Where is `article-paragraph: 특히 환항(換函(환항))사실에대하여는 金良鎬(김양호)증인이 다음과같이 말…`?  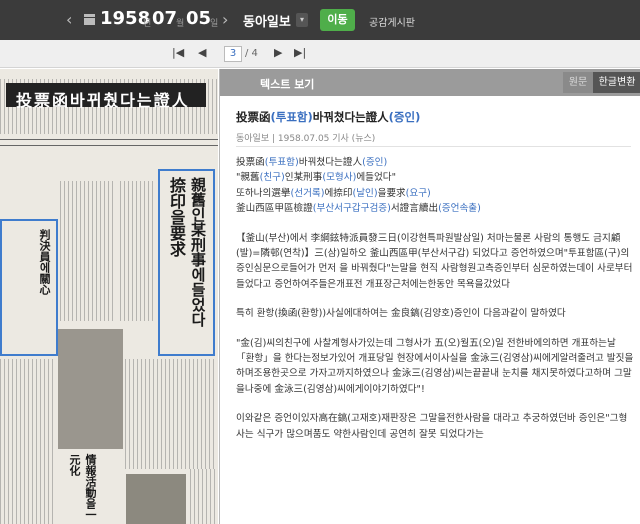
article-paragraph: 특히 환항(換函(환항))사실에대하여는 金良鎬(김양호)증인이 다음과같이 말… is located at coordinates (401, 314).